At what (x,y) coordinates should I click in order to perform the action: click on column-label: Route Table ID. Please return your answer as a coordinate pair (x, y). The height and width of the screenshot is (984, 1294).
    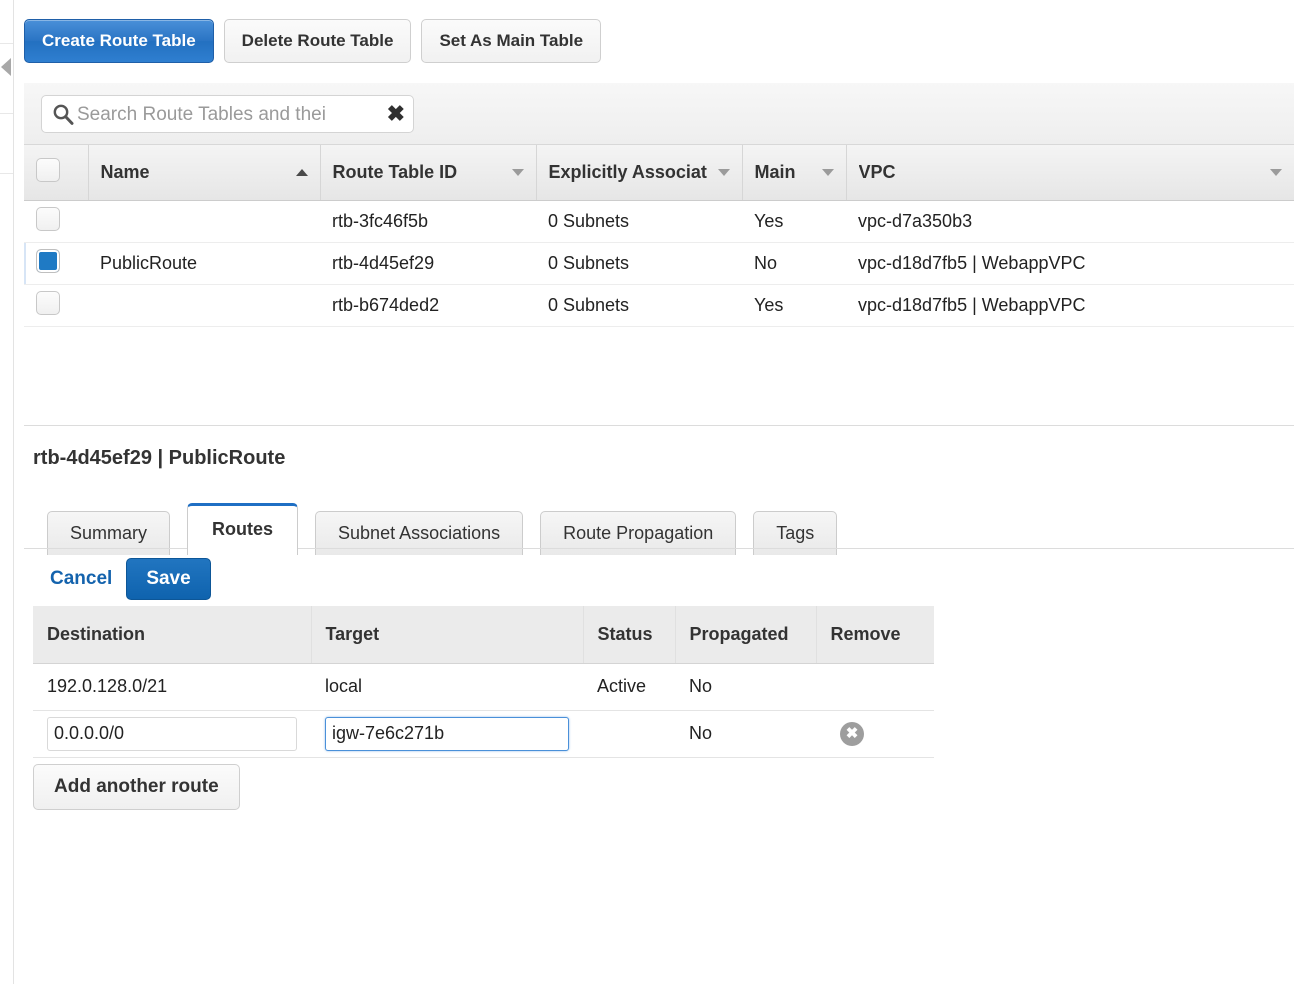
    Looking at the image, I should click on (395, 171).